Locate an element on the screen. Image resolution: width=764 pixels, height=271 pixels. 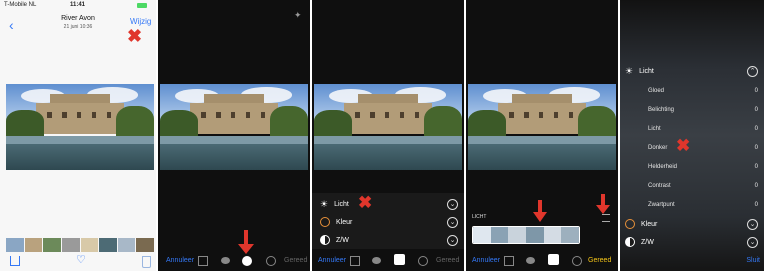
slider-row: Belichting 0 is located at coordinates (692, 110).